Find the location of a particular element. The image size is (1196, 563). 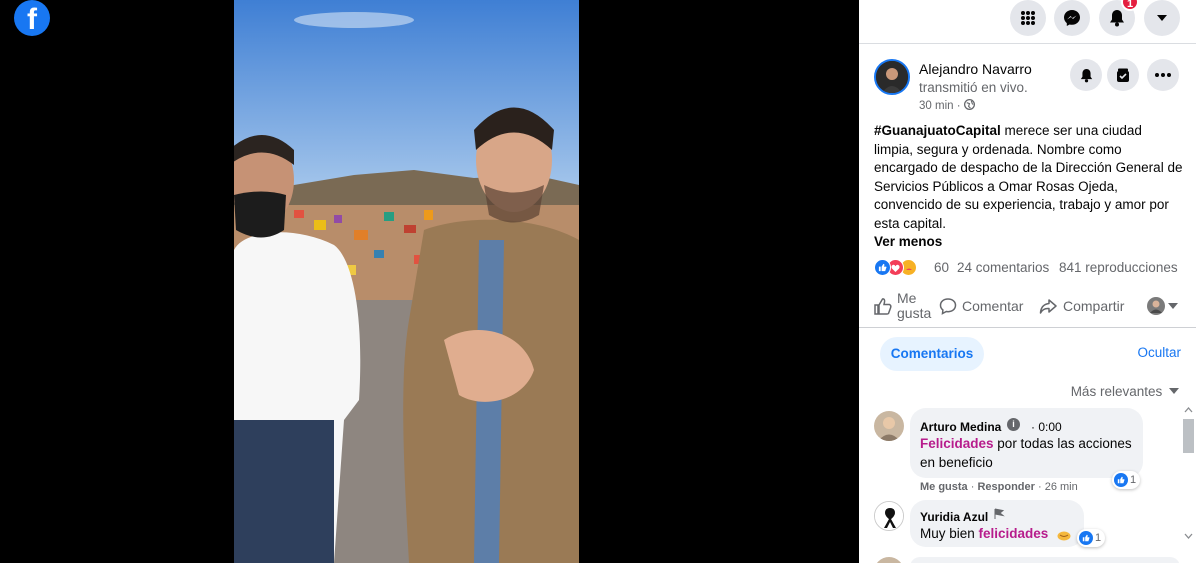

sort-chevron-icon is located at coordinates (1174, 391).